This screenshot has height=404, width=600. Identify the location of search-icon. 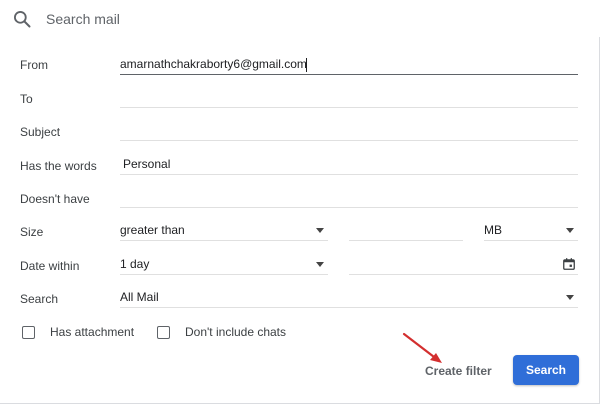
(22, 19).